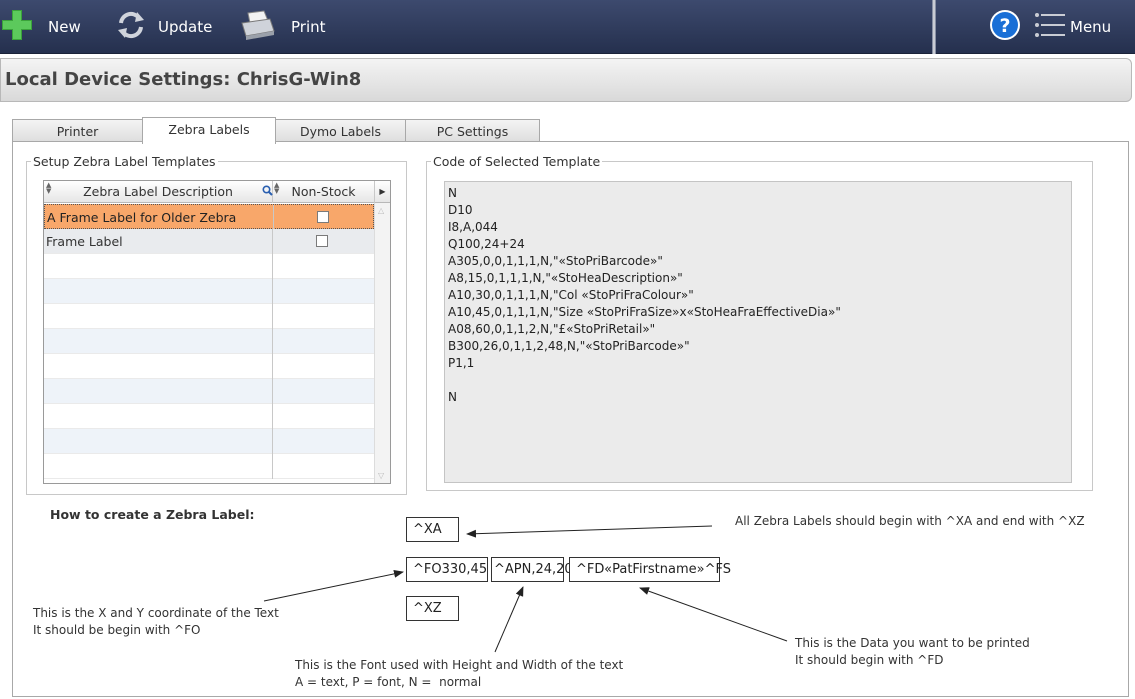  Describe the element at coordinates (509, 619) in the screenshot. I see `arrow-to-apn` at that location.